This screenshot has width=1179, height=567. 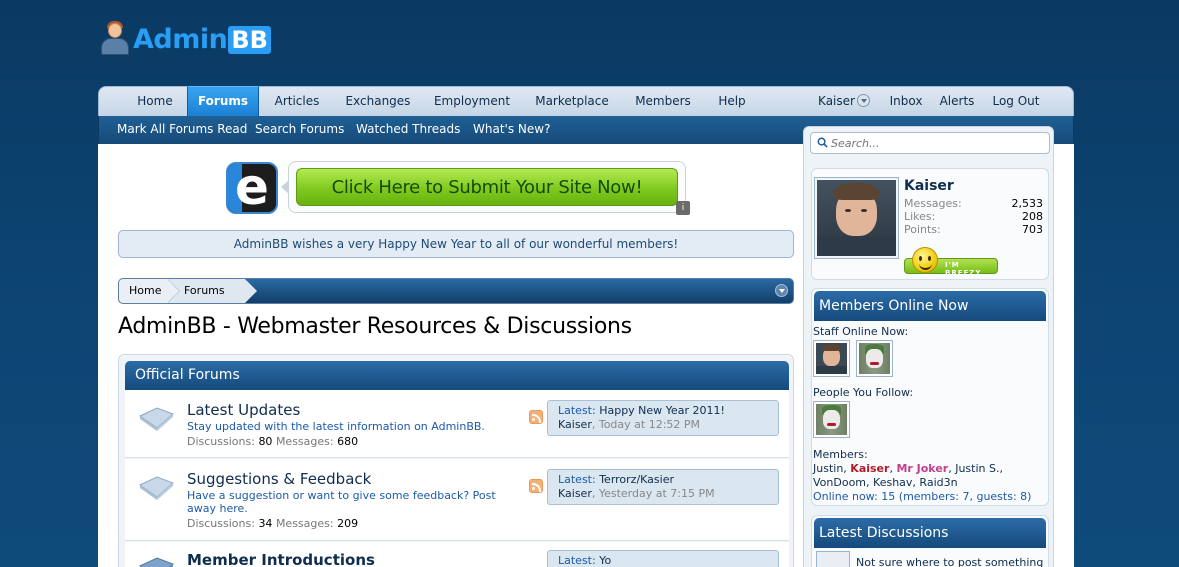 I want to click on member-link: Kaiser, so click(x=869, y=468).